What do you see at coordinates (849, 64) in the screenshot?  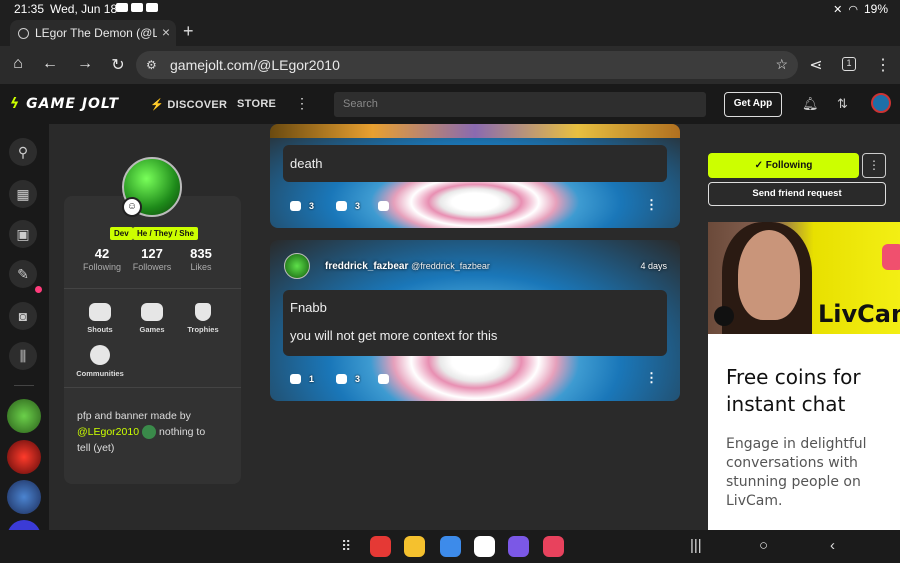 I see `tab-switcher-button: 1` at bounding box center [849, 64].